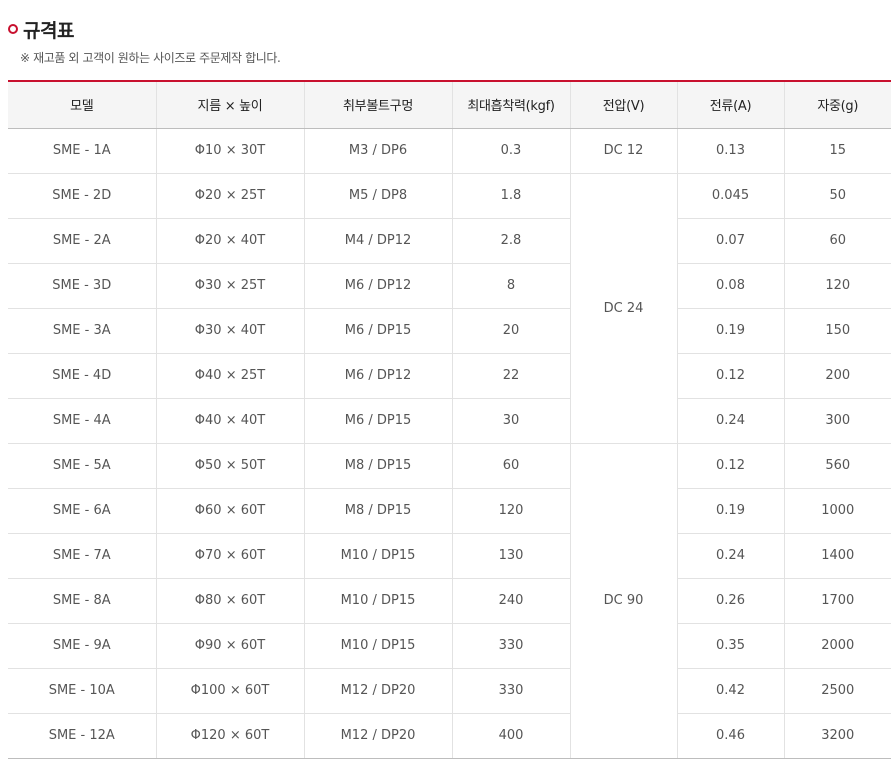  I want to click on section-header: 규격표, so click(41, 29).